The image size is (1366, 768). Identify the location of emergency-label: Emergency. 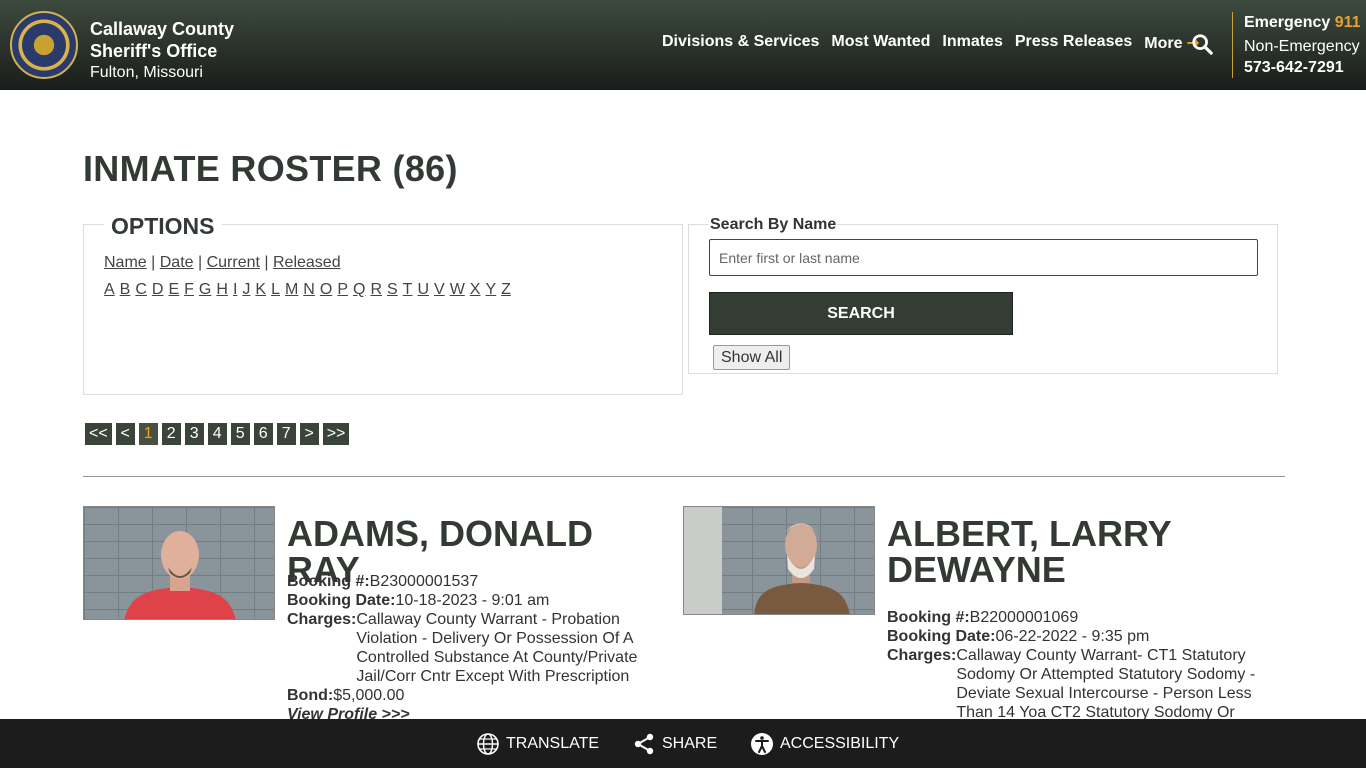
(1287, 22).